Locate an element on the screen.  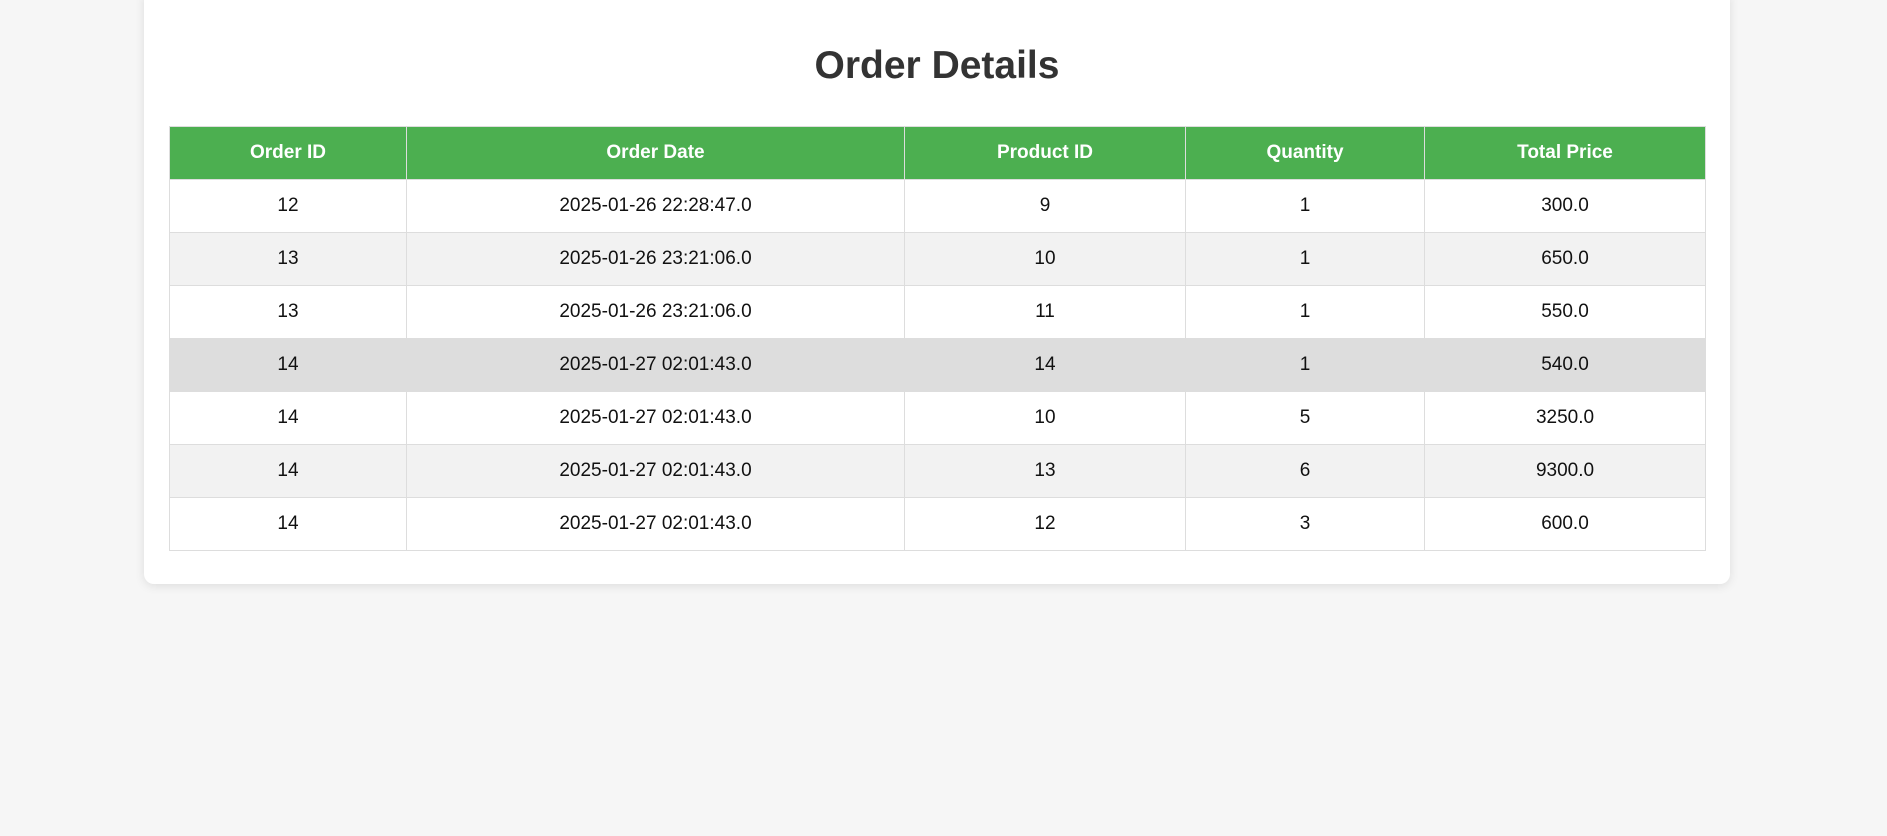
table-row: 14 2025-01-27 02:01:43.0 13 6 9300.0 is located at coordinates (937, 471).